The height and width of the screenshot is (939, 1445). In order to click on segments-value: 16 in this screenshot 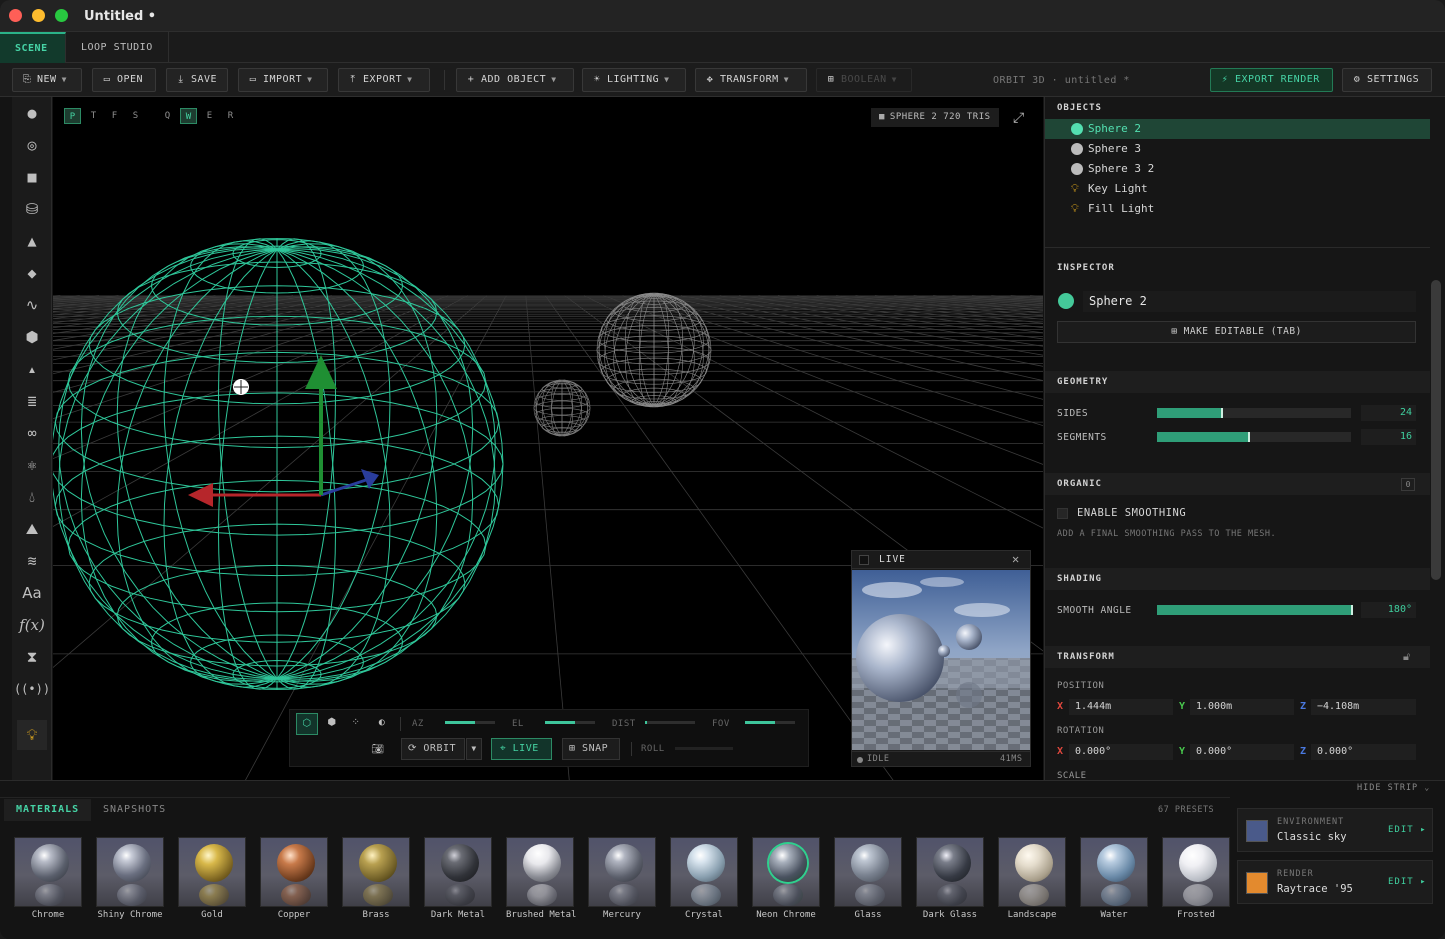, I will do `click(1388, 437)`.